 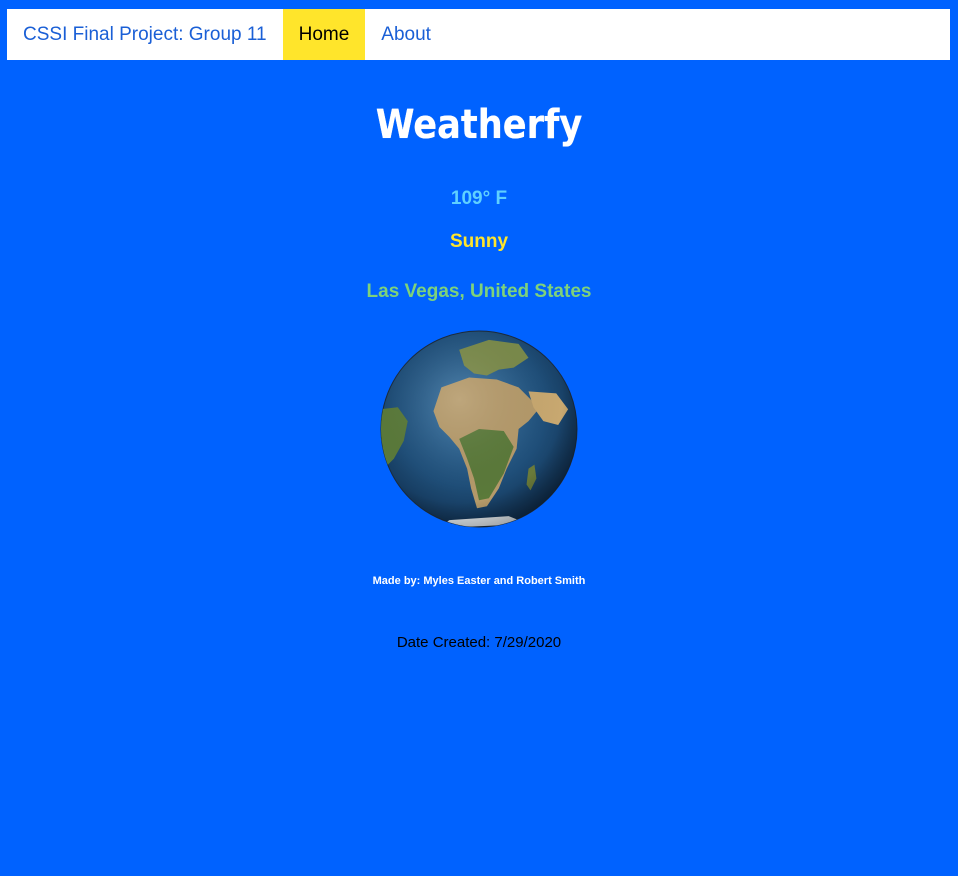 I want to click on page-title: Weatherfy, so click(x=479, y=125).